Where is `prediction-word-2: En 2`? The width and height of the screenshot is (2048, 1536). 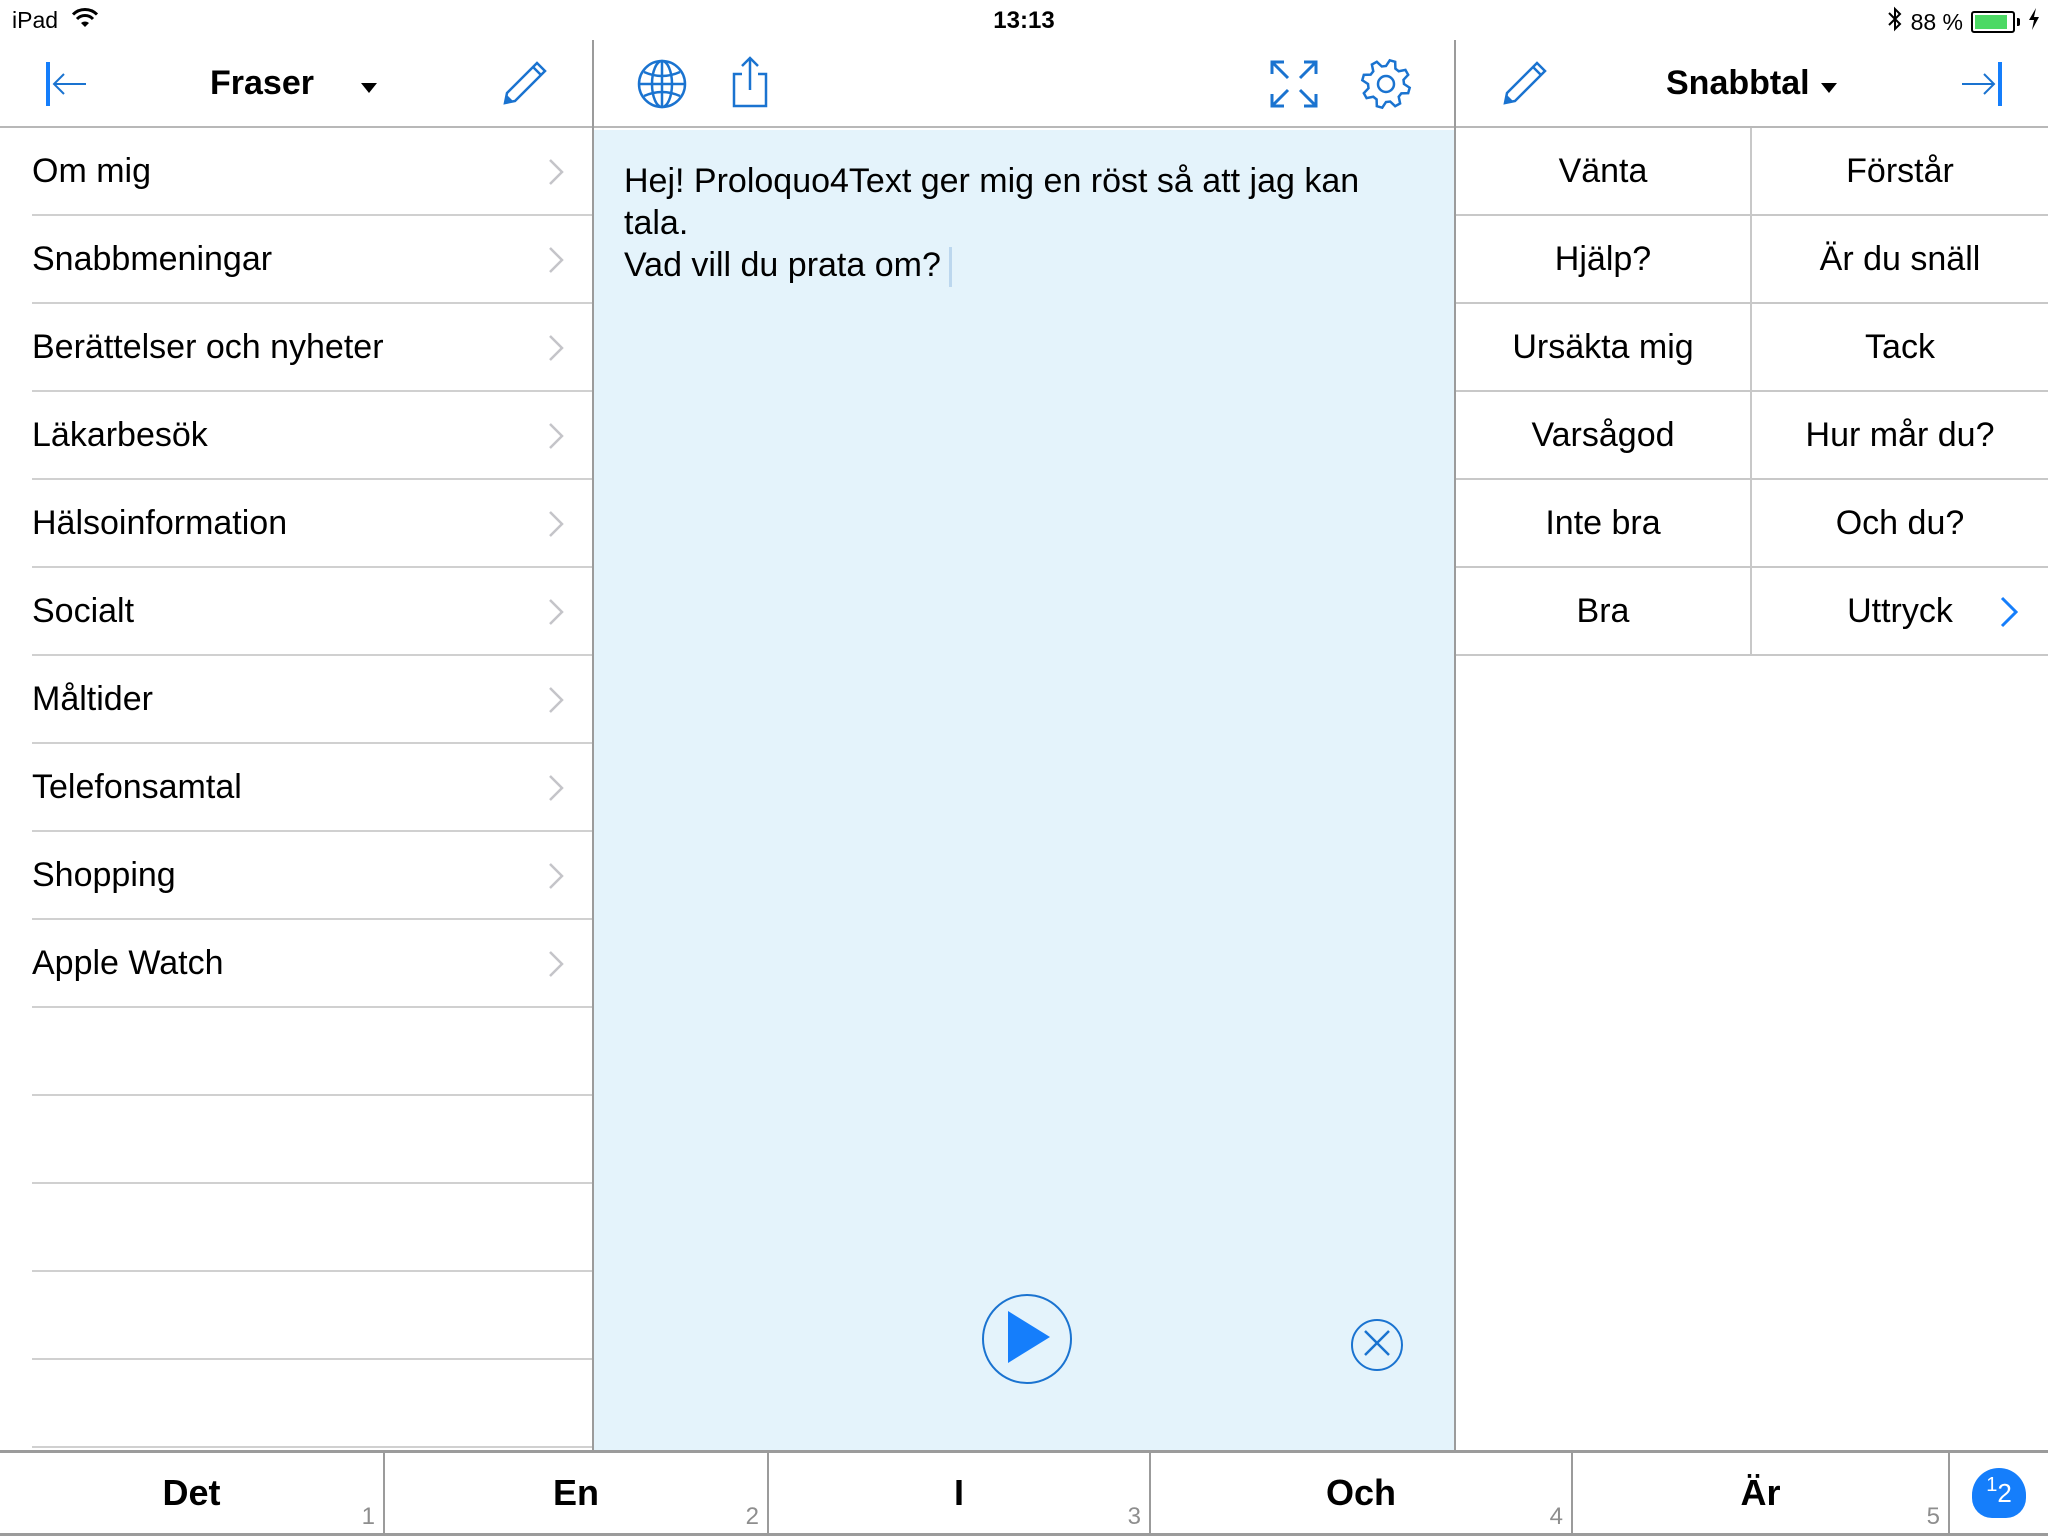 prediction-word-2: En 2 is located at coordinates (577, 1493).